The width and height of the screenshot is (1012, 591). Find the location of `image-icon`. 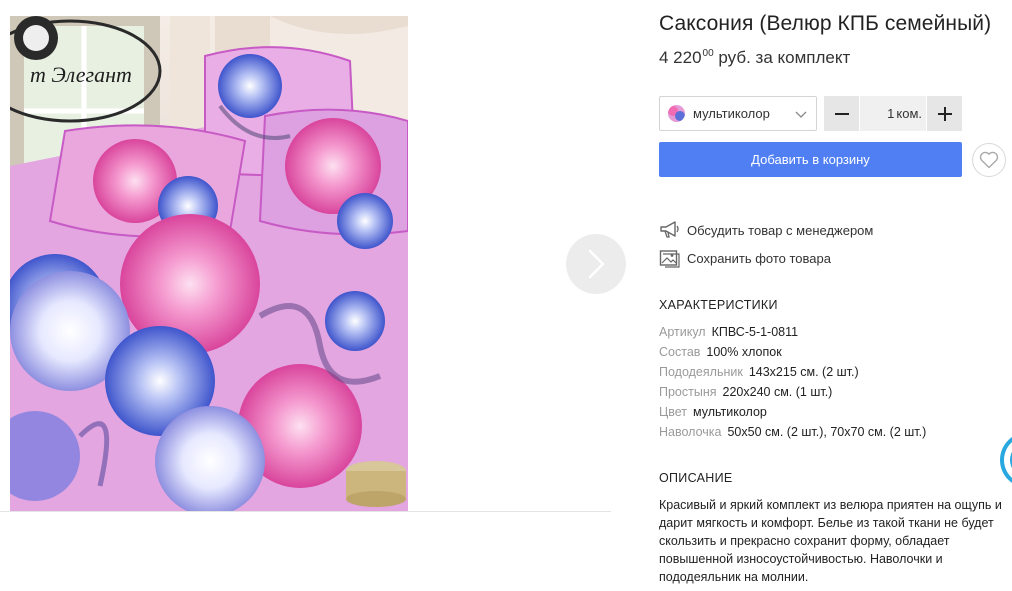

image-icon is located at coordinates (670, 258).